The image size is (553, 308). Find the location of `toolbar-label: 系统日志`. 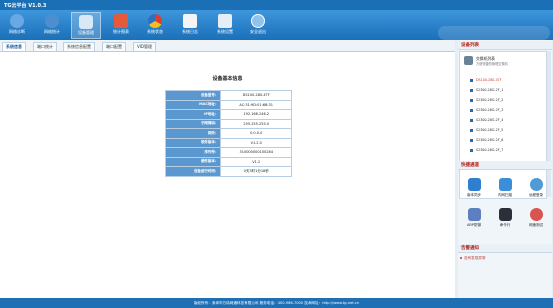

toolbar-label: 系统日志 is located at coordinates (190, 31).